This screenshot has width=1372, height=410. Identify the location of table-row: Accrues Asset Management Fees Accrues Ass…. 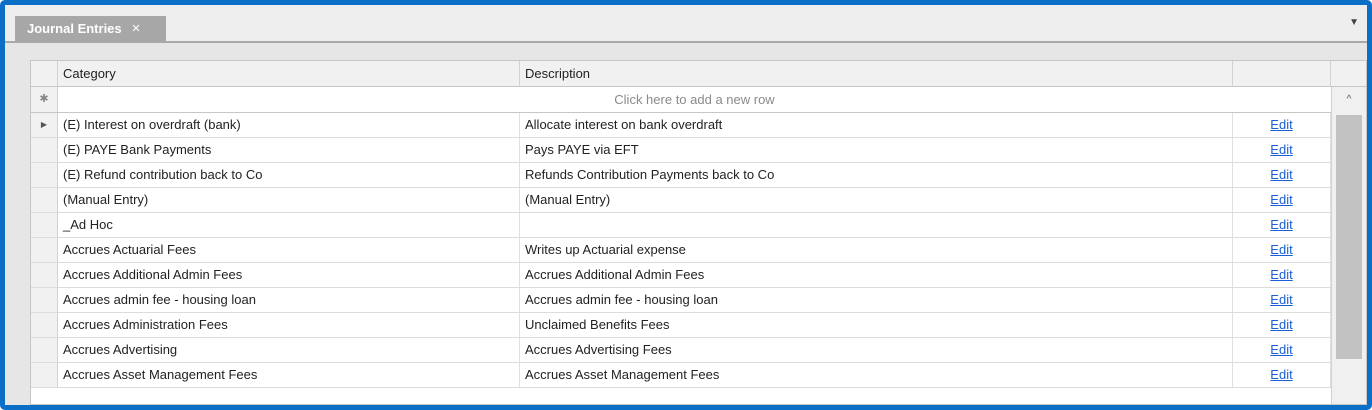
(681, 375).